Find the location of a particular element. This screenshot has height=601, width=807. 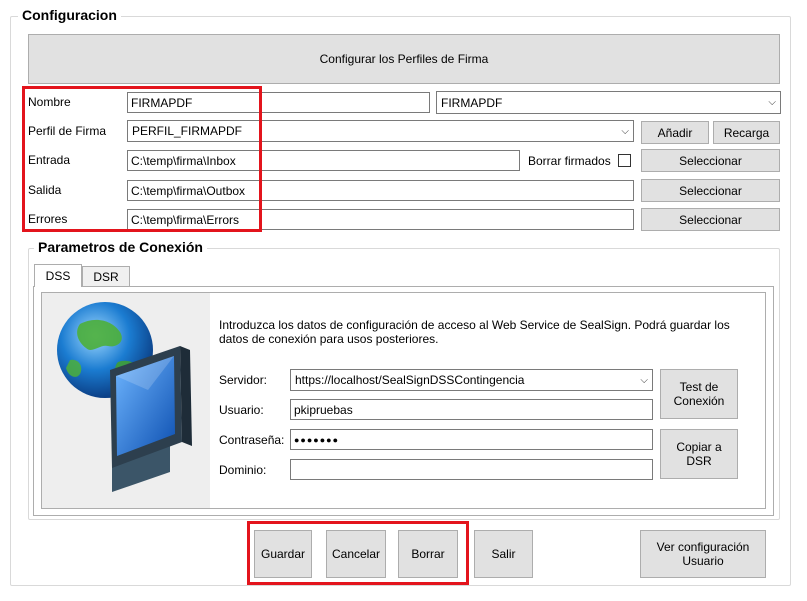

nombre-combo-value: FIRMAPDF is located at coordinates (472, 102).